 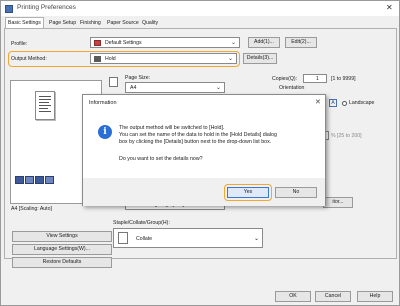 I want to click on orientation-label: Orientation, so click(x=292, y=88).